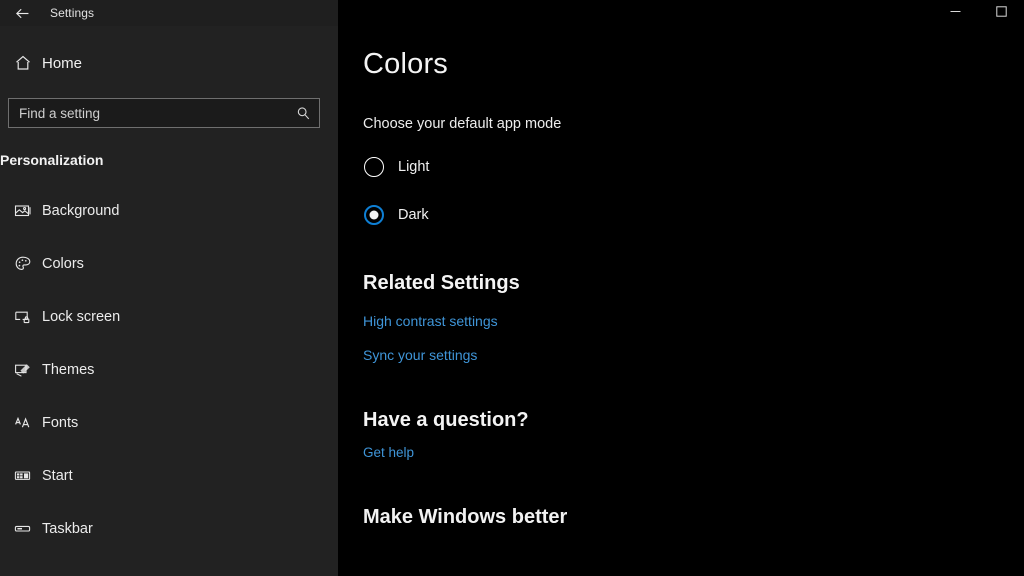 This screenshot has height=576, width=1024. Describe the element at coordinates (23, 264) in the screenshot. I see `palette-icon` at that location.